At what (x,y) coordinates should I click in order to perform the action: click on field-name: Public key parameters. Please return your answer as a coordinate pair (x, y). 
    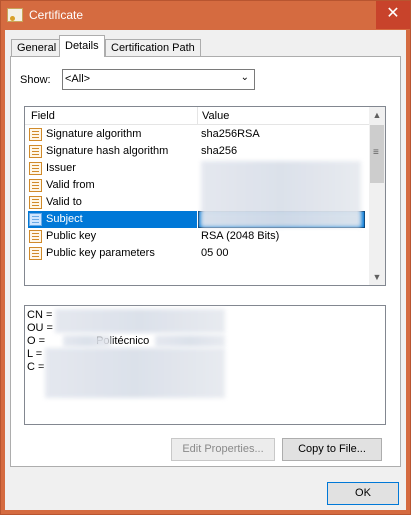
    Looking at the image, I should click on (100, 253).